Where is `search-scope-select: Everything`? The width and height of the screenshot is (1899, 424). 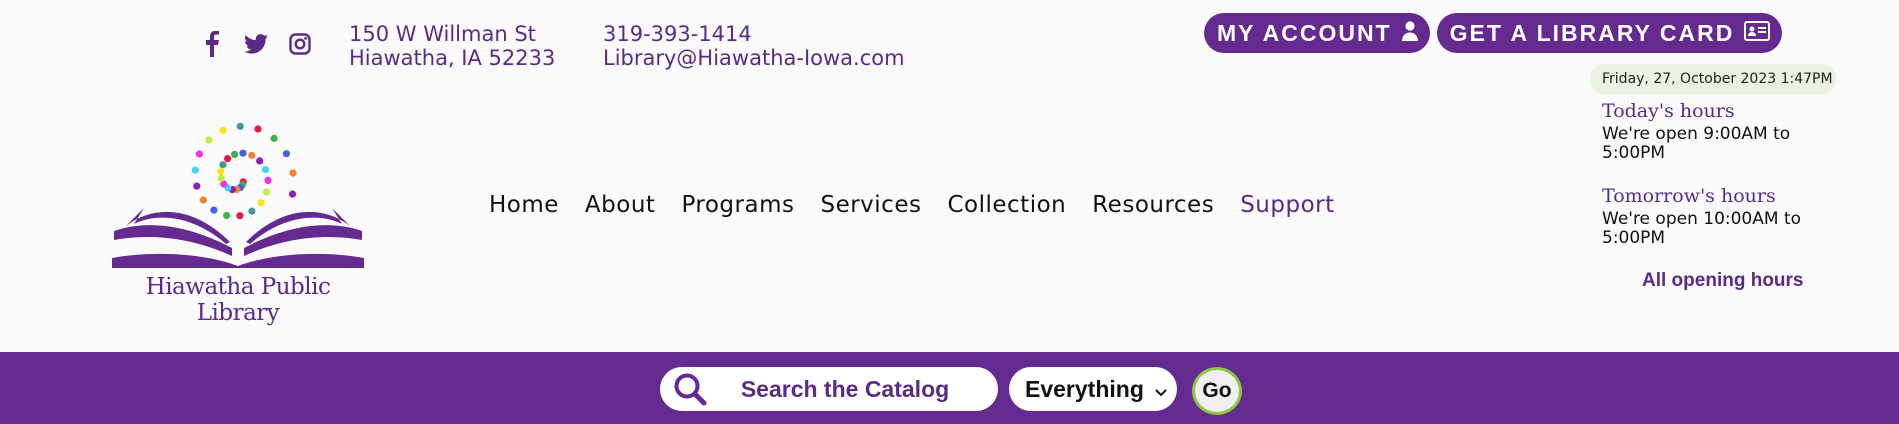 search-scope-select: Everything is located at coordinates (1093, 389).